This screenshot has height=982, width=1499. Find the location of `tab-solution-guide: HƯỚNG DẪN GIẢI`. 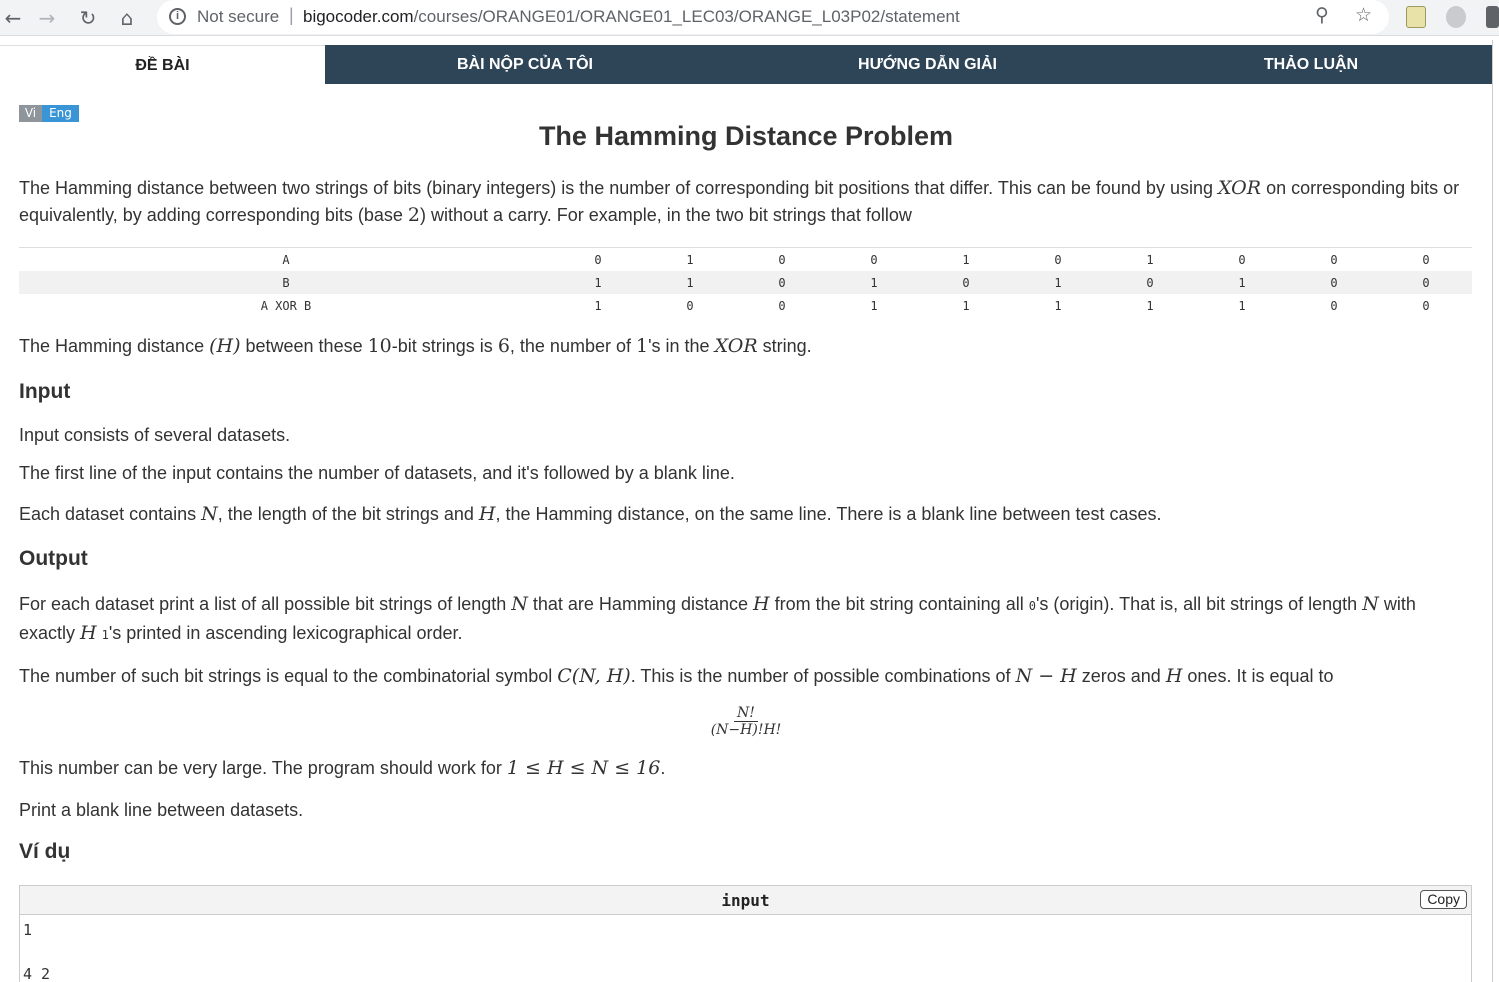

tab-solution-guide: HƯỚNG DẪN GIẢI is located at coordinates (927, 64).